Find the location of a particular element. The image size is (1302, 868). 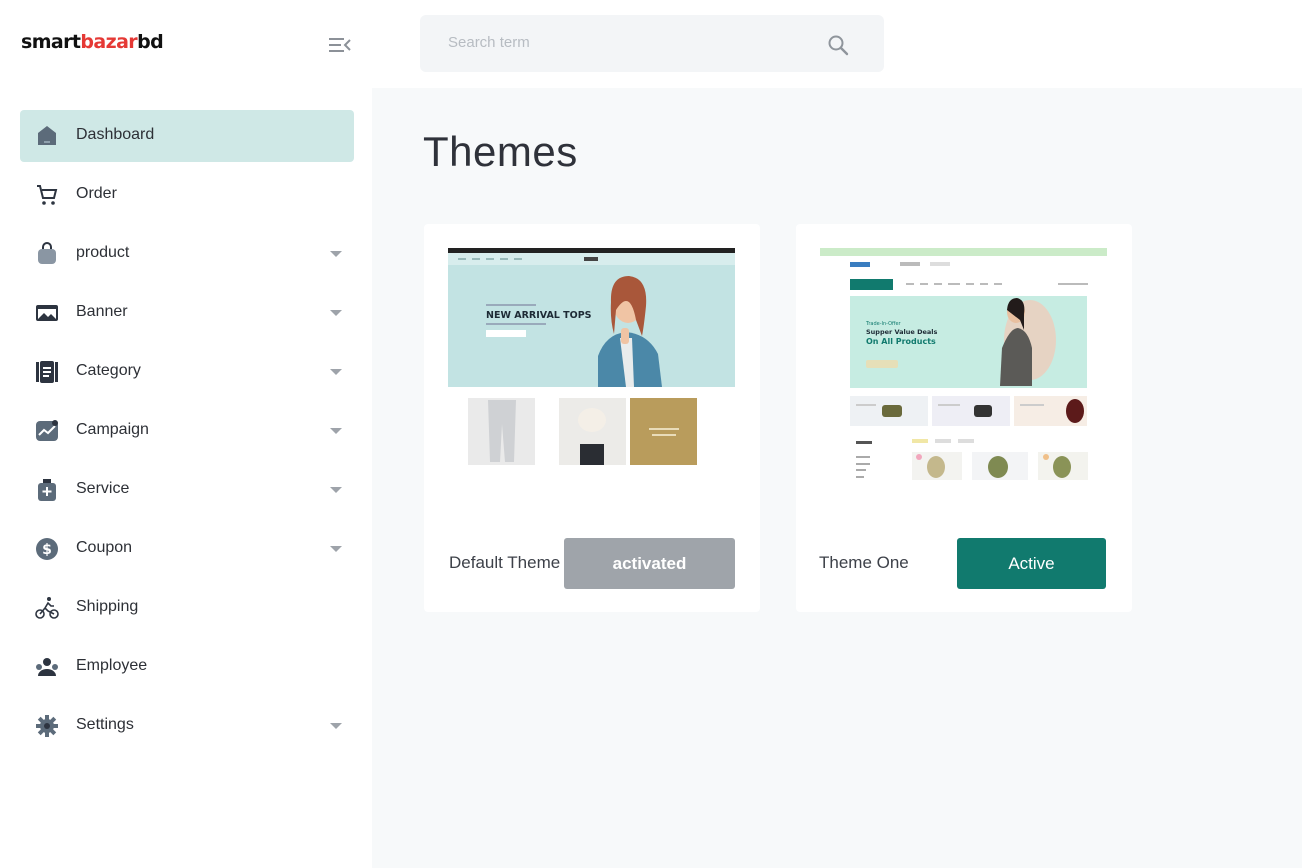

collapse-sidebar-button is located at coordinates (340, 45).